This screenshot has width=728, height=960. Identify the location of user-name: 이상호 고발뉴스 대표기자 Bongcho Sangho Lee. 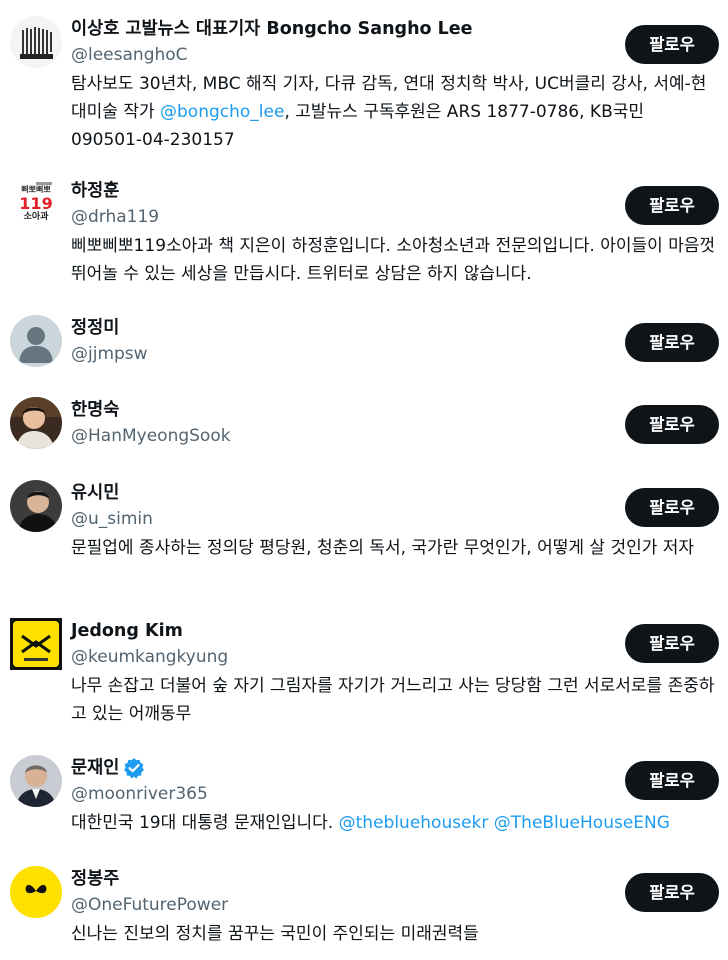
(272, 29).